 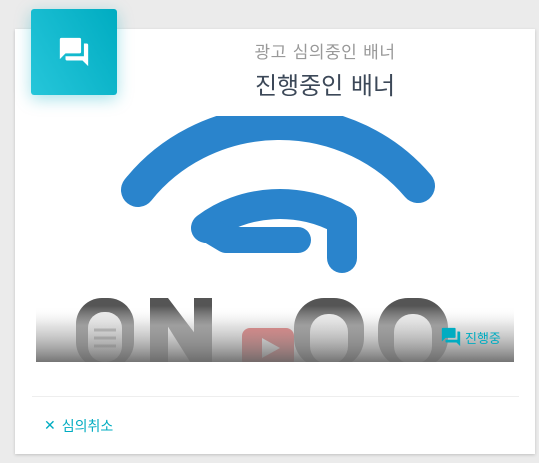 I want to click on cancel-review-button: ✕ 심의취소, so click(x=78, y=426).